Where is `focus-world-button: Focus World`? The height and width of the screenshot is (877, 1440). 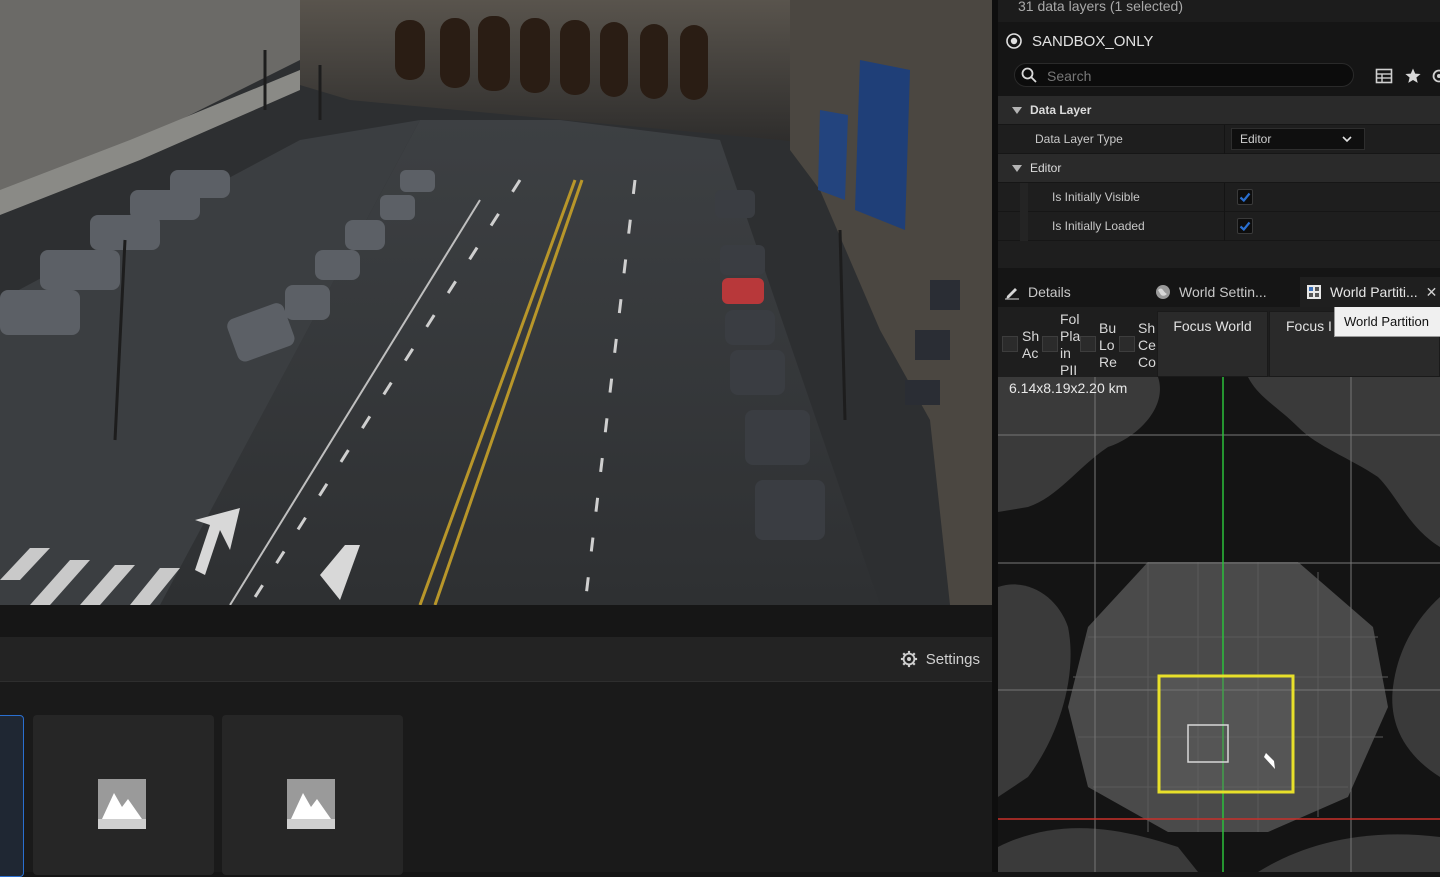 focus-world-button: Focus World is located at coordinates (1212, 344).